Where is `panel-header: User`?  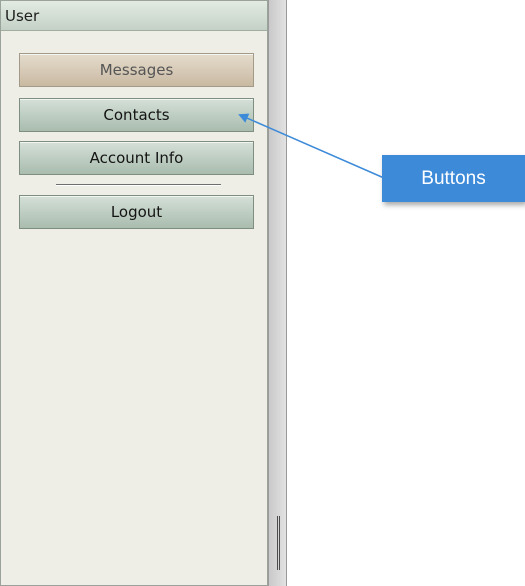 panel-header: User is located at coordinates (134, 16).